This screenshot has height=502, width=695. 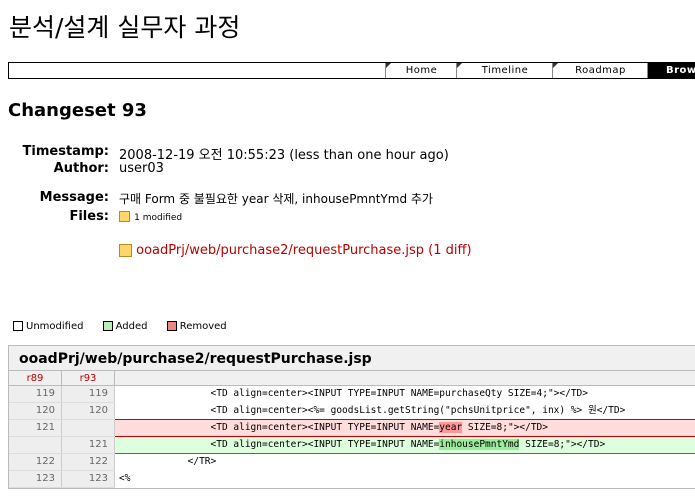 What do you see at coordinates (88, 479) in the screenshot?
I see `new-line-number: 123` at bounding box center [88, 479].